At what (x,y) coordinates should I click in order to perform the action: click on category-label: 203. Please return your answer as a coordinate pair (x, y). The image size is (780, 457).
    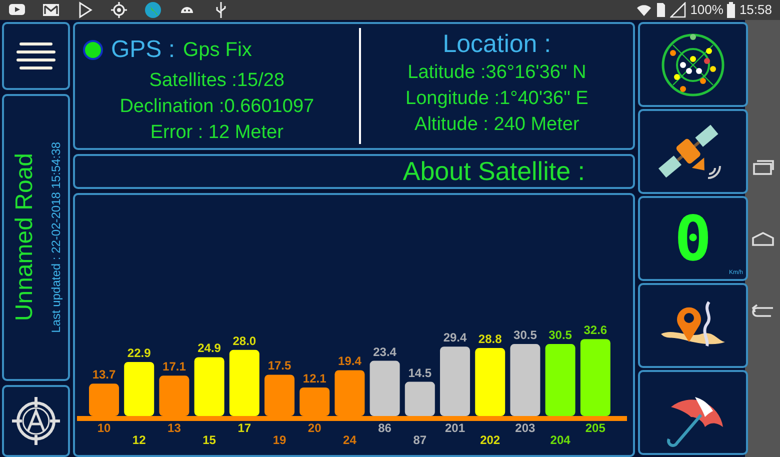
    Looking at the image, I should click on (525, 428).